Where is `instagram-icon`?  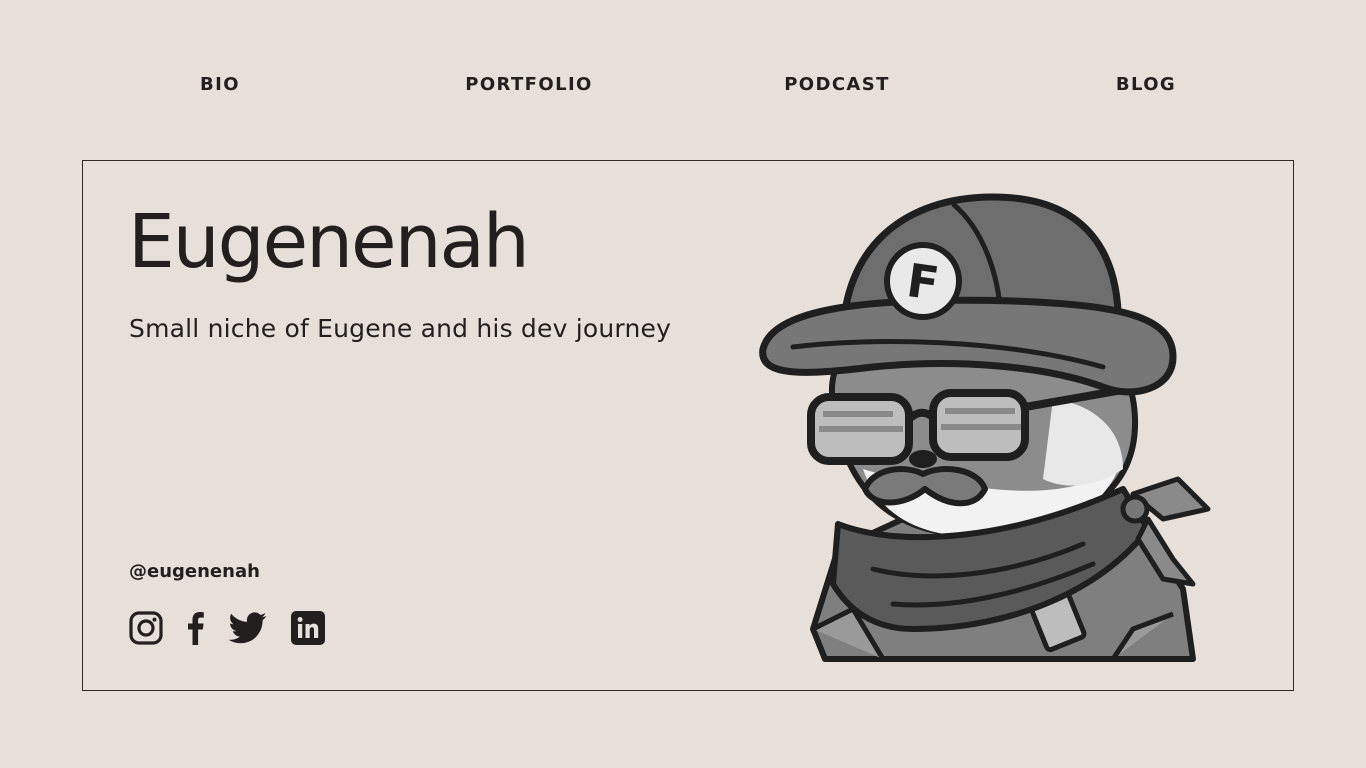 instagram-icon is located at coordinates (146, 628).